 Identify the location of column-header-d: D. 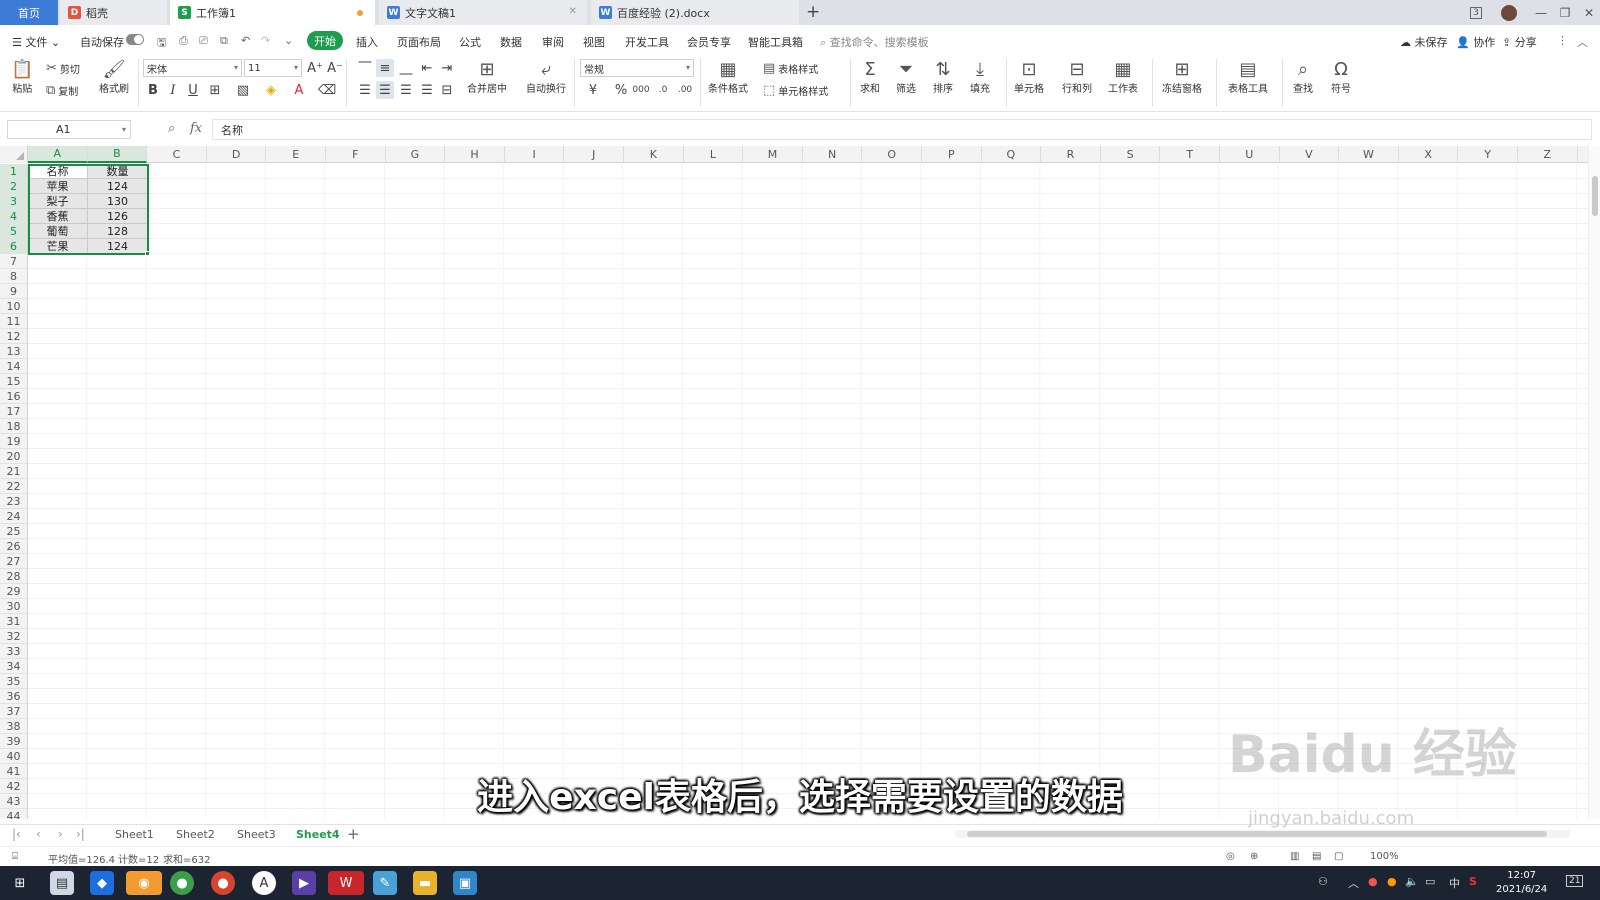
(237, 154).